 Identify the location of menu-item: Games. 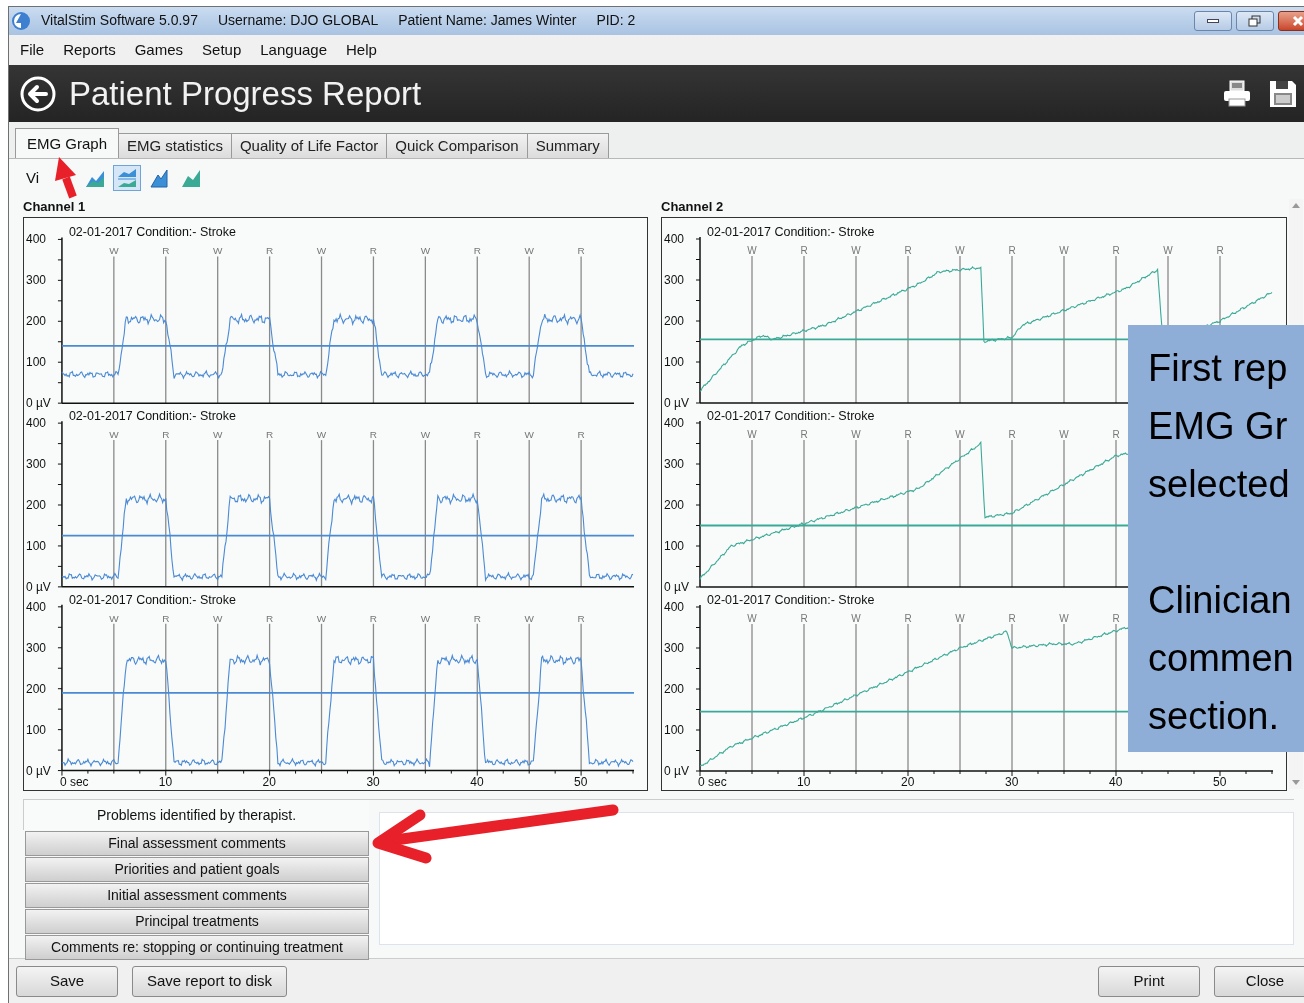
(159, 50).